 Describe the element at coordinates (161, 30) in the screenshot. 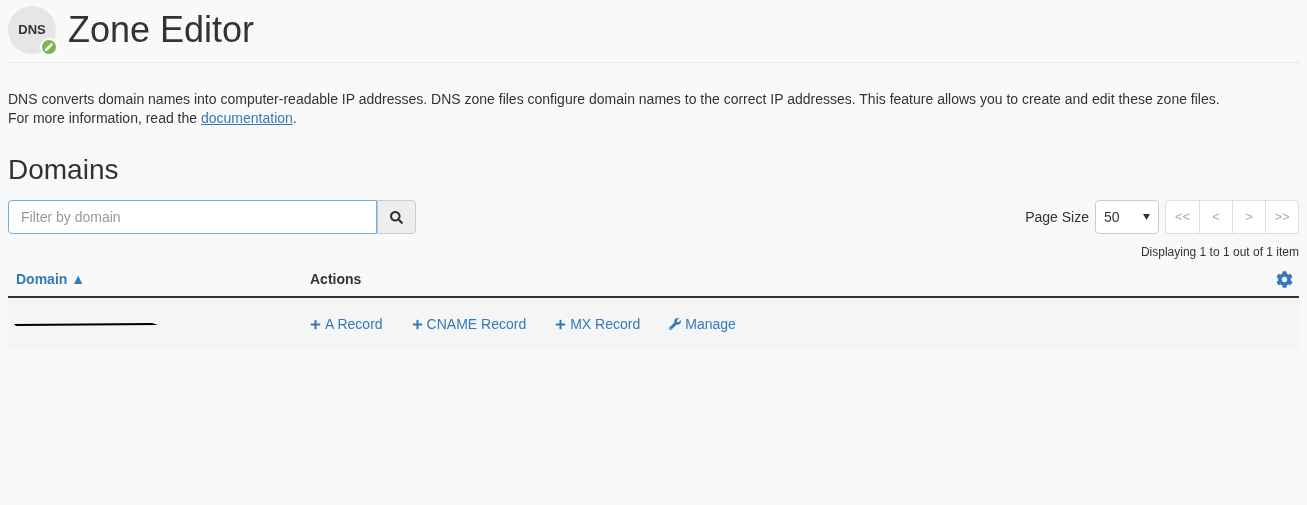

I see `page-title: Zone Editor` at that location.